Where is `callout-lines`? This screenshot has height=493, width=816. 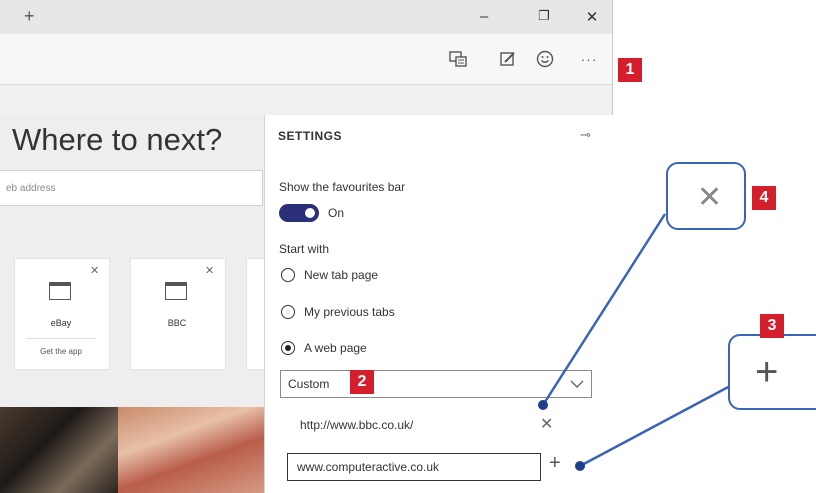 callout-lines is located at coordinates (635, 342).